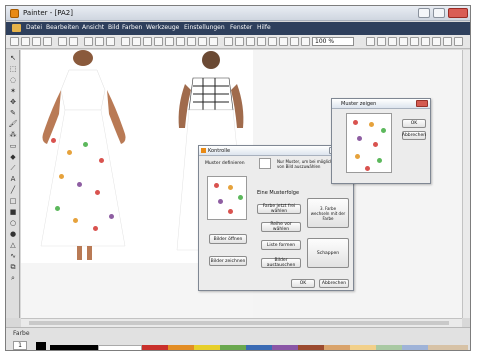 The height and width of the screenshot is (353, 479). What do you see at coordinates (88, 41) in the screenshot?
I see `cut-icon` at bounding box center [88, 41].